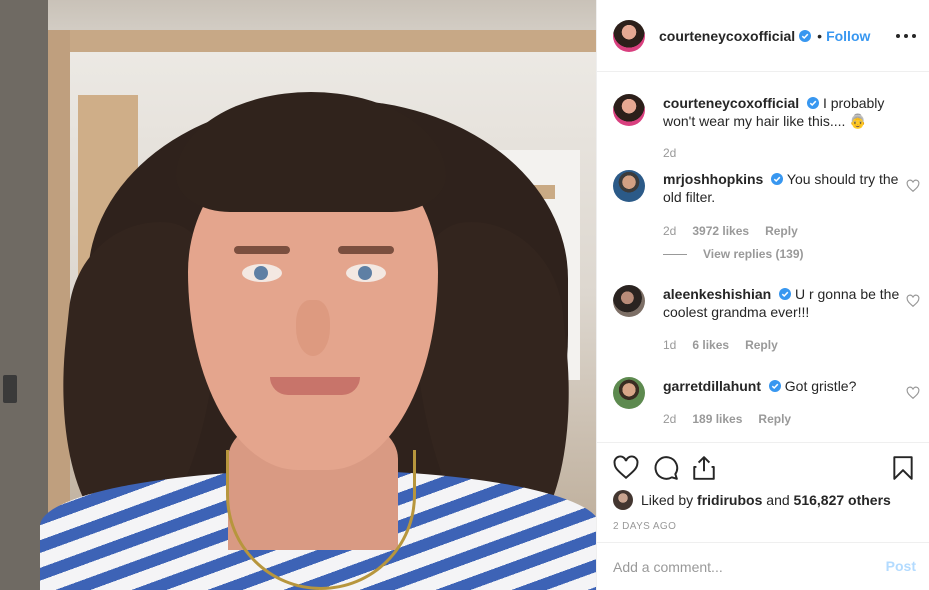 This screenshot has height=590, width=929. What do you see at coordinates (315, 386) in the screenshot?
I see `photo-smile` at bounding box center [315, 386].